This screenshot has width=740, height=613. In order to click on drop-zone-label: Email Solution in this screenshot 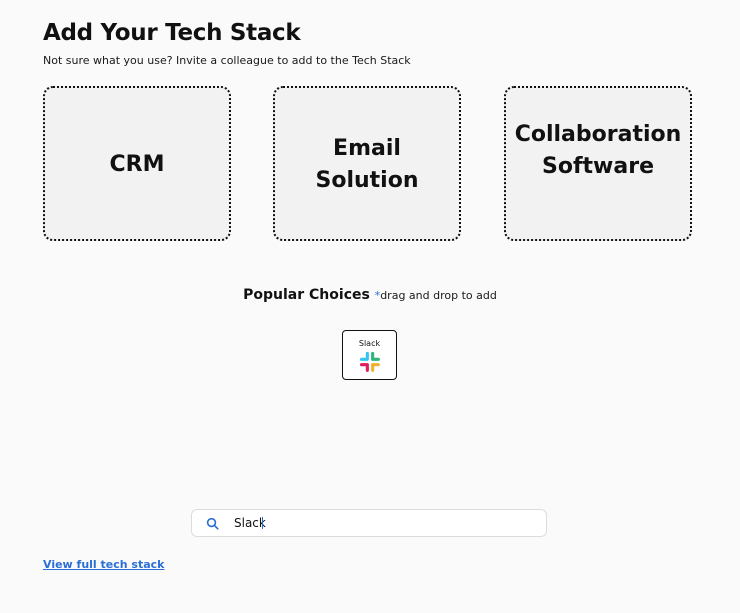, I will do `click(367, 164)`.